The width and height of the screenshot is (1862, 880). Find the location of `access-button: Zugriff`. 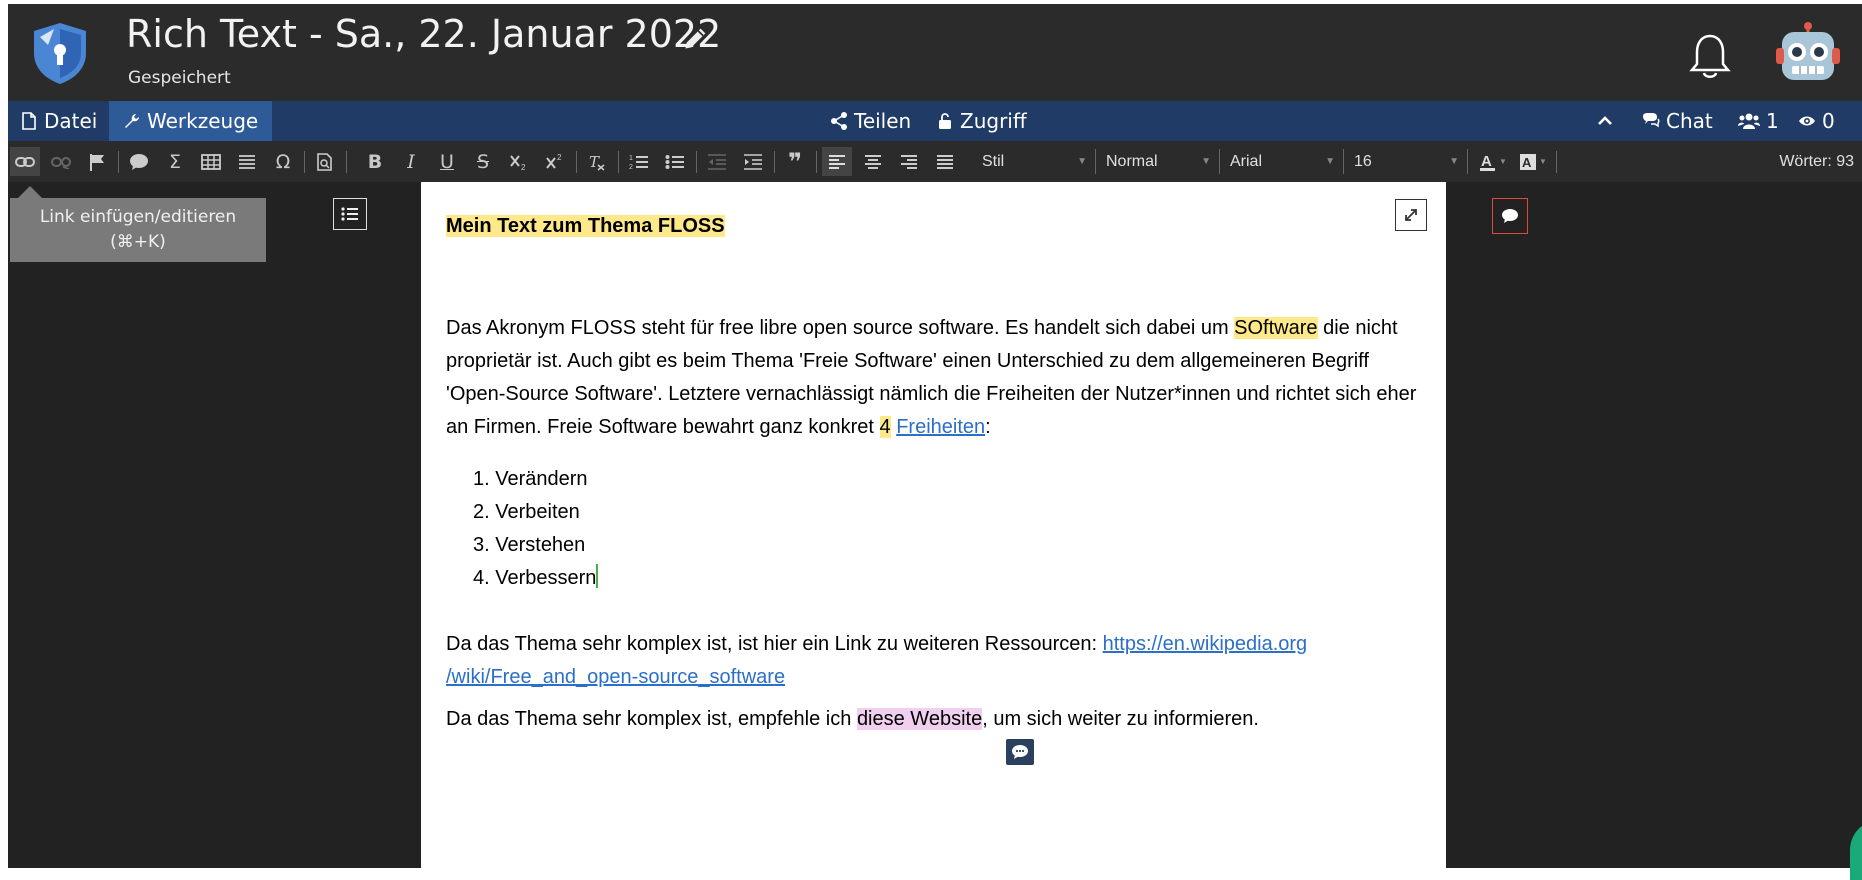

access-button: Zugriff is located at coordinates (981, 121).